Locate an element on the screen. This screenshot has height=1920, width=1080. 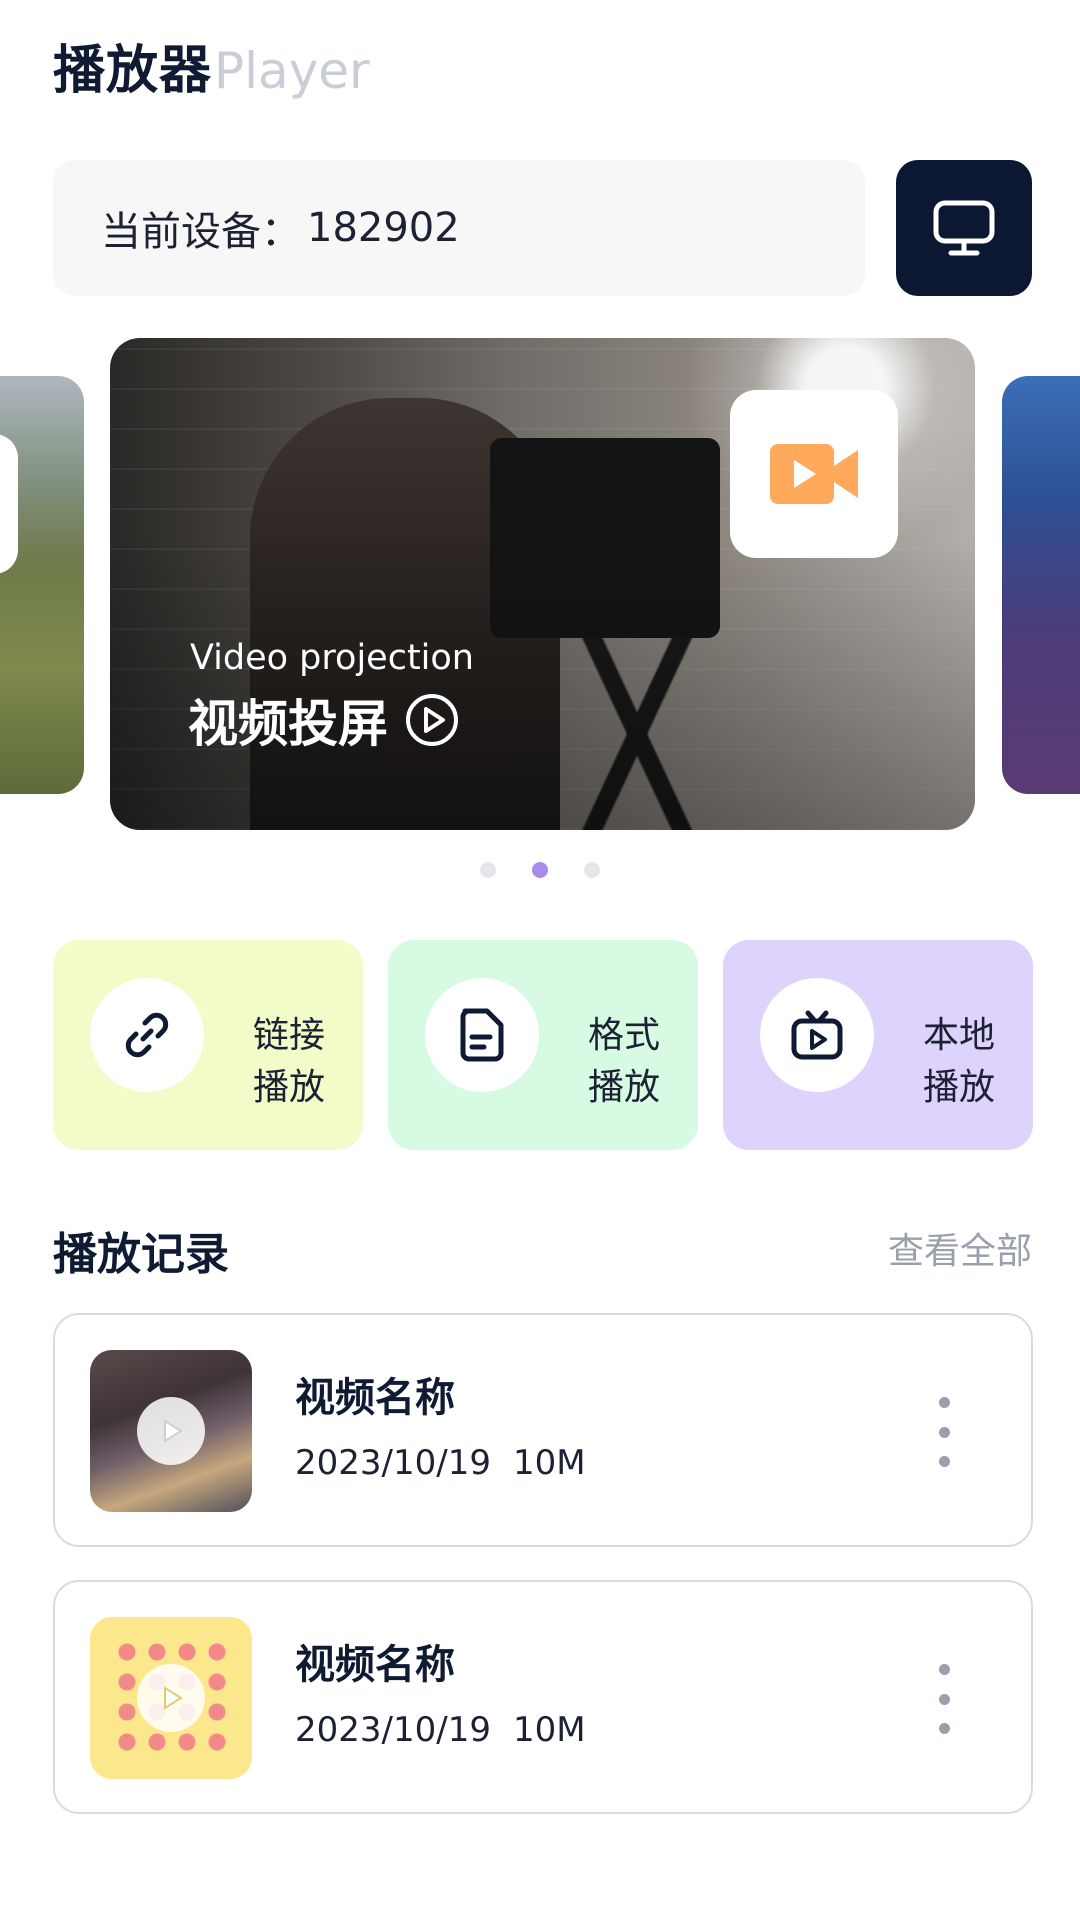
play-actions: 链接 播放 格式 播放 本地 播放 is located at coordinates (543, 1045).